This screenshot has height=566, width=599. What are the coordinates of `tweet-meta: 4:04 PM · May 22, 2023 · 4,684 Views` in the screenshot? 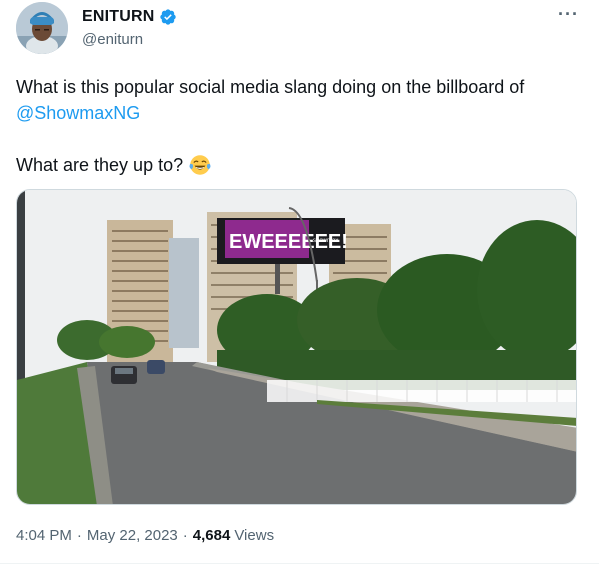 It's located at (145, 535).